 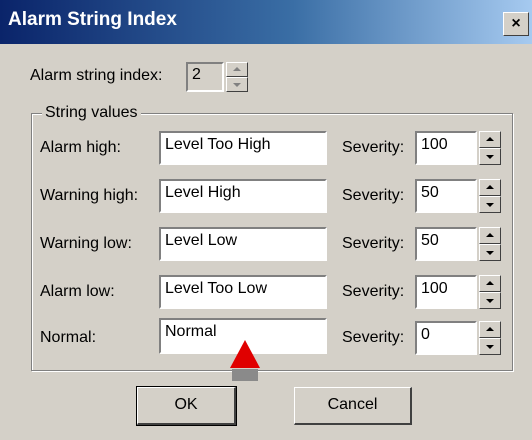 I want to click on normal-severity-value: 0, so click(x=425, y=334).